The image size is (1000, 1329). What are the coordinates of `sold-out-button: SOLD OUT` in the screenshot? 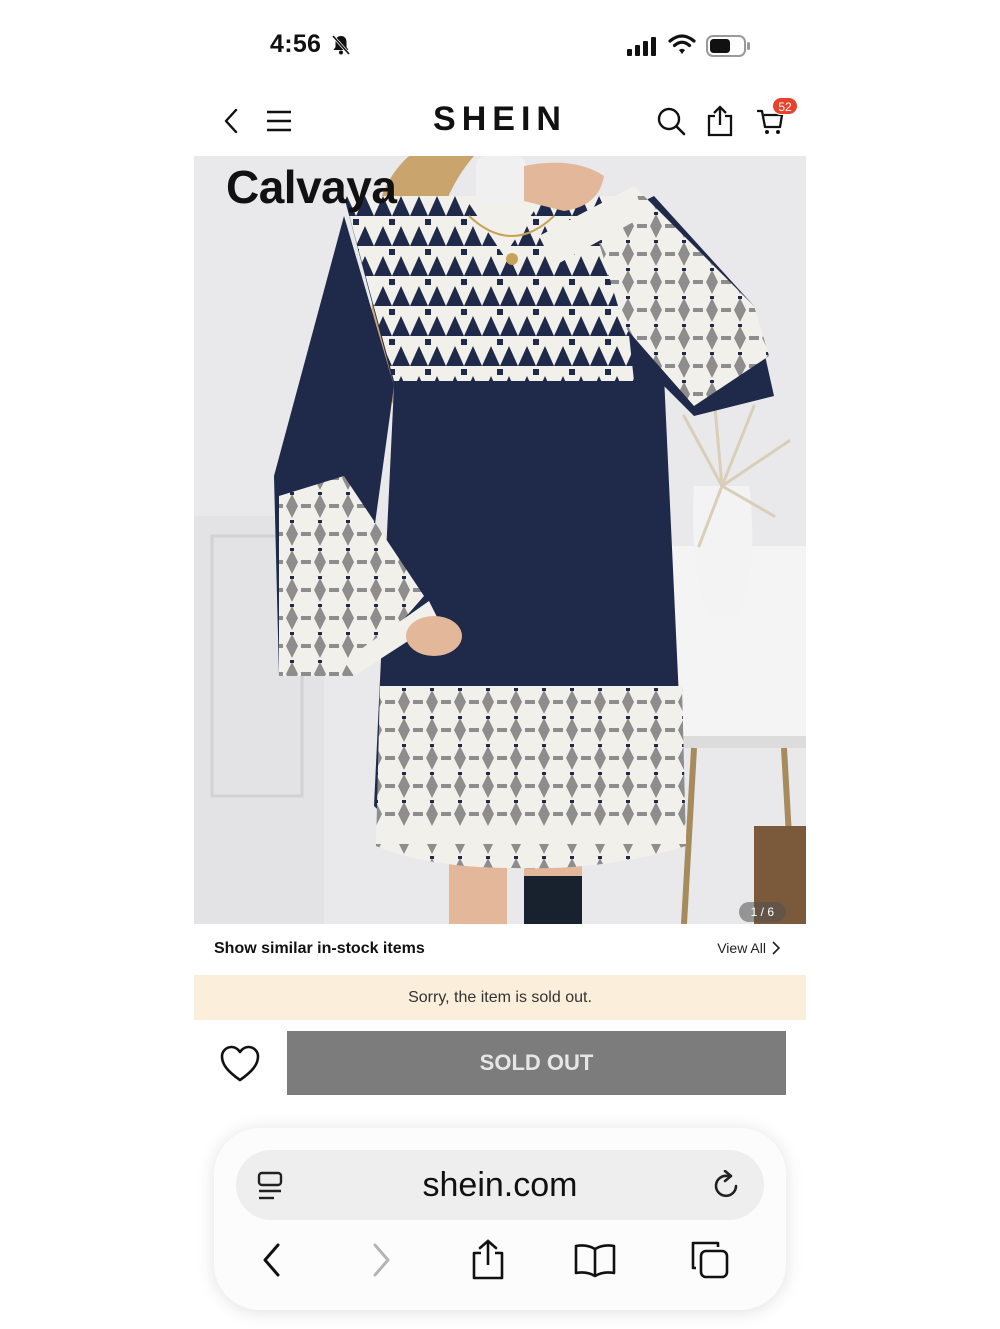 It's located at (536, 1063).